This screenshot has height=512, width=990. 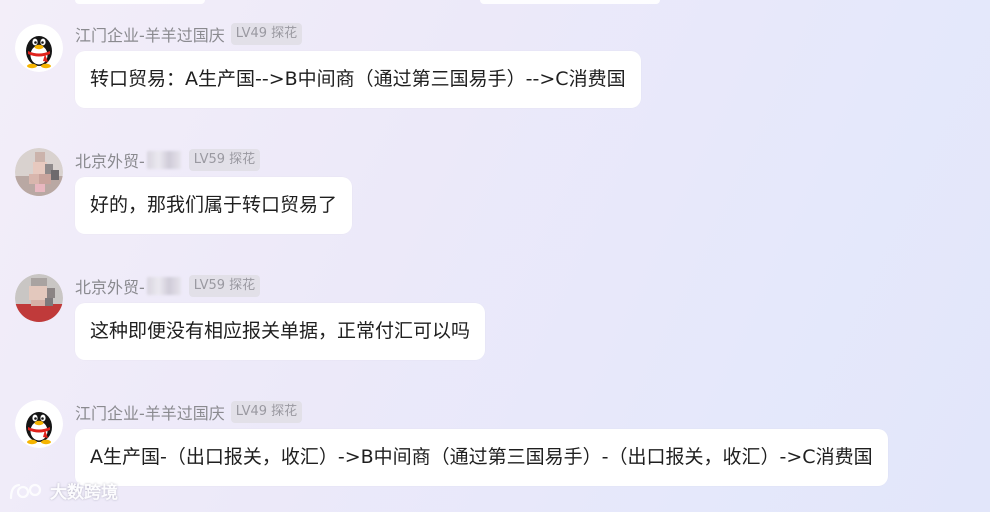 I want to click on logo-icon, so click(x=25, y=491).